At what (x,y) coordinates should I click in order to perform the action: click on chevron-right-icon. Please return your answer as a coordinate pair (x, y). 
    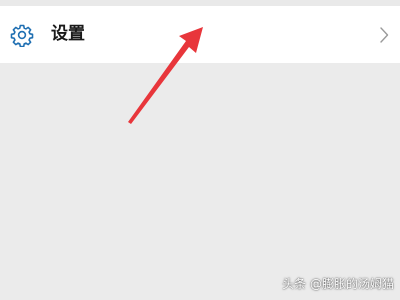
    Looking at the image, I should click on (384, 35).